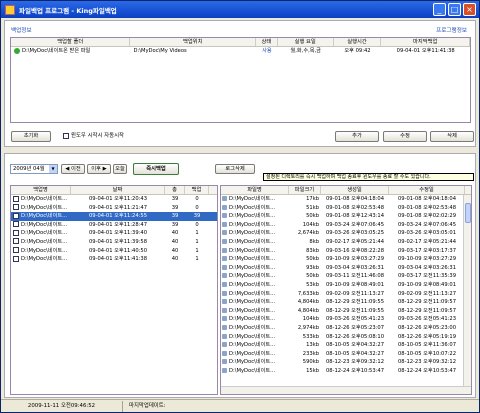 Image resolution: width=480 pixels, height=413 pixels. I want to click on col-file-size: 파일크기, so click(305, 190).